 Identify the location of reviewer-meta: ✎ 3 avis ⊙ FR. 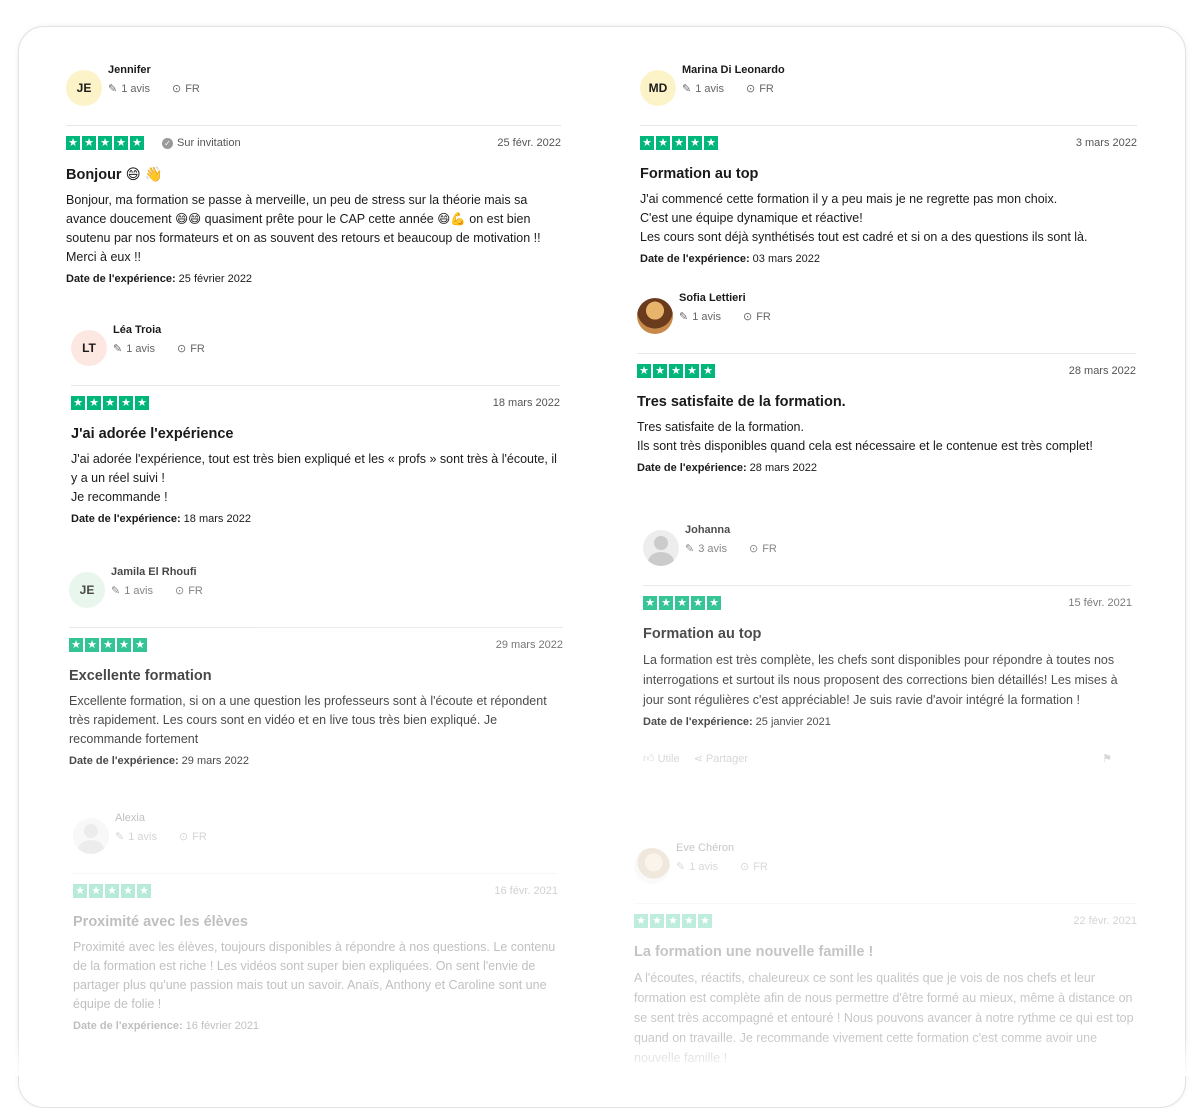
(731, 549).